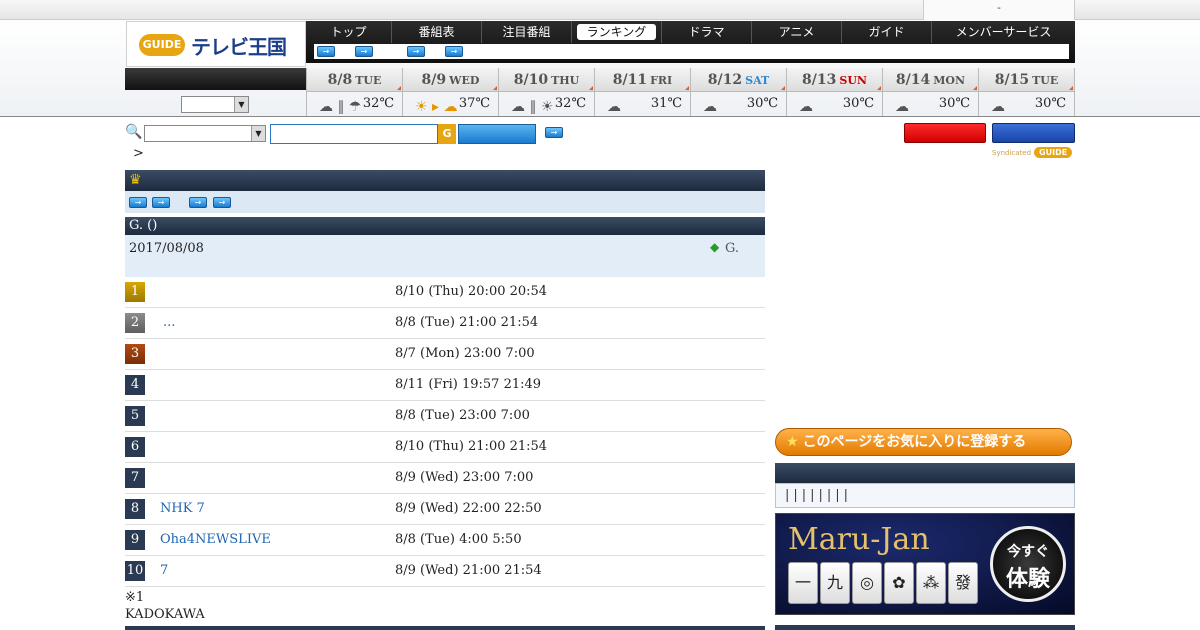 This screenshot has height=630, width=1200. Describe the element at coordinates (497, 134) in the screenshot. I see `search-button` at that location.